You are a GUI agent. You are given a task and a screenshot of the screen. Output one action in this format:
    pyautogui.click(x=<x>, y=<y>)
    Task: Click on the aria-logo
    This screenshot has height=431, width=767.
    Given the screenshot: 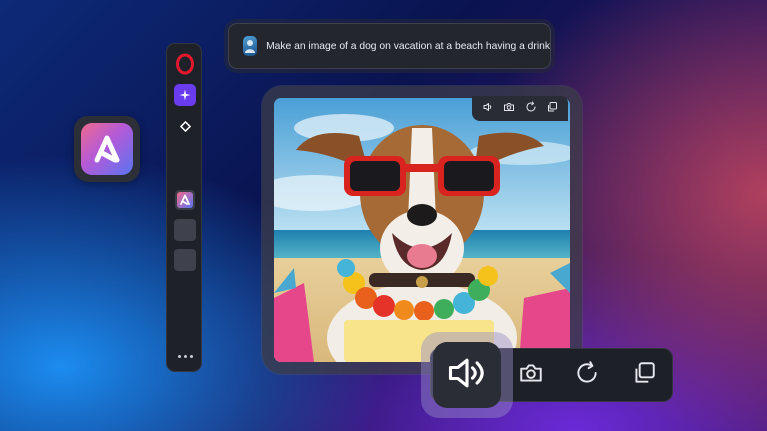 What is the action you would take?
    pyautogui.click(x=107, y=149)
    